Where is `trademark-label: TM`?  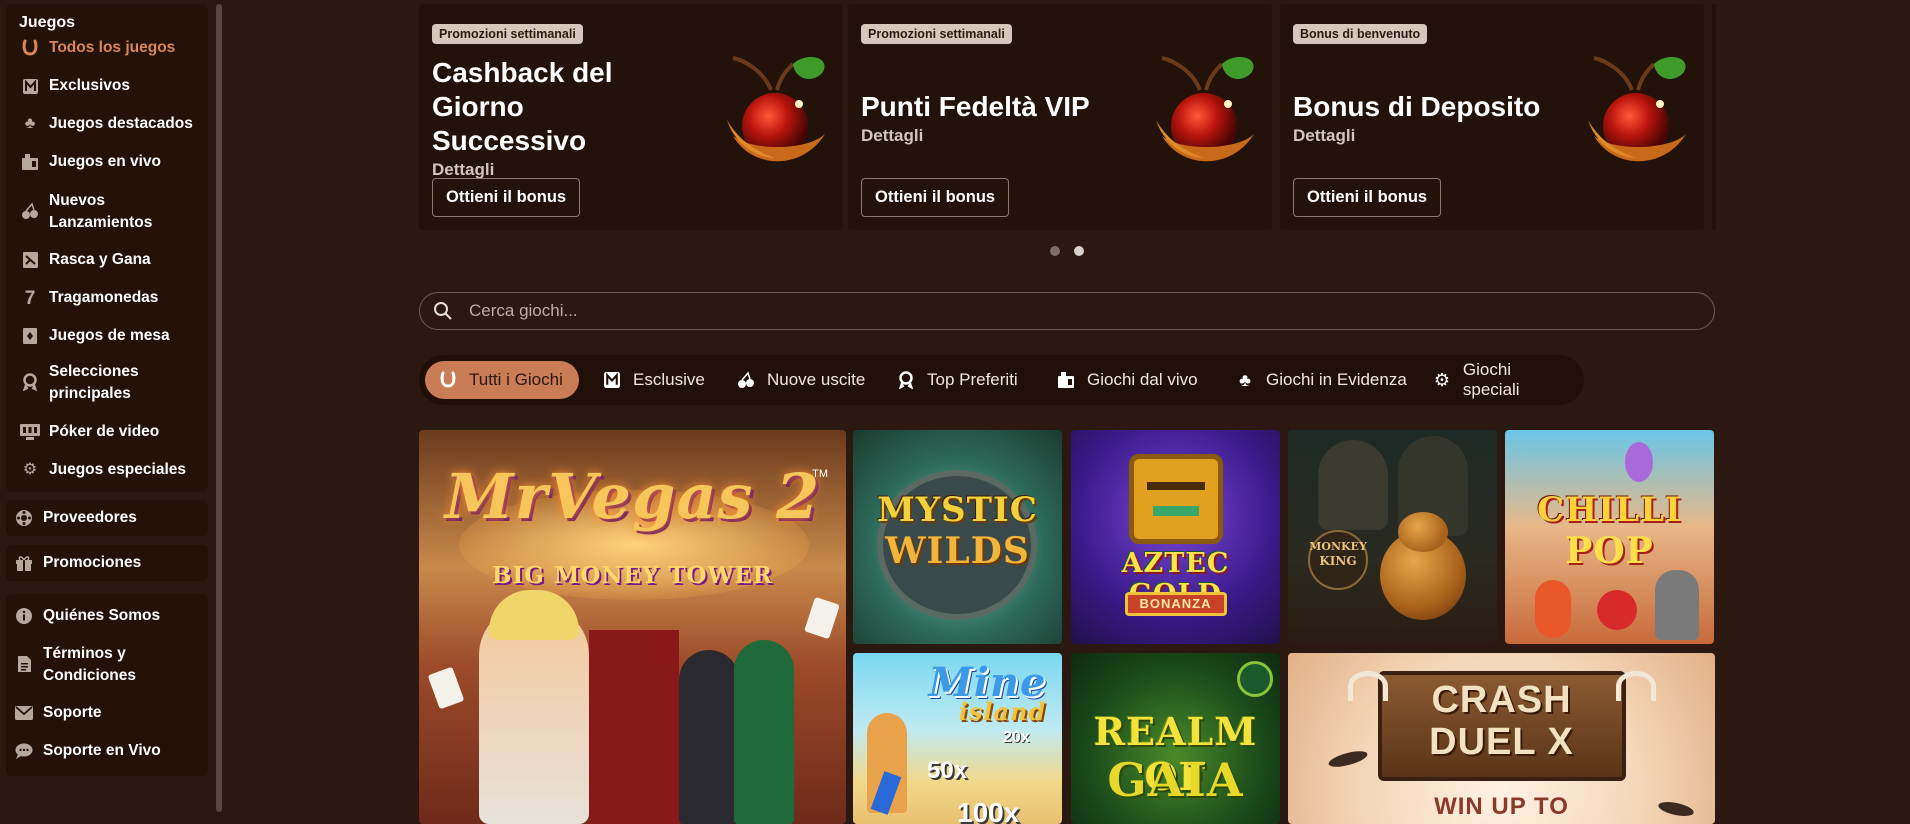
trademark-label: TM is located at coordinates (820, 474).